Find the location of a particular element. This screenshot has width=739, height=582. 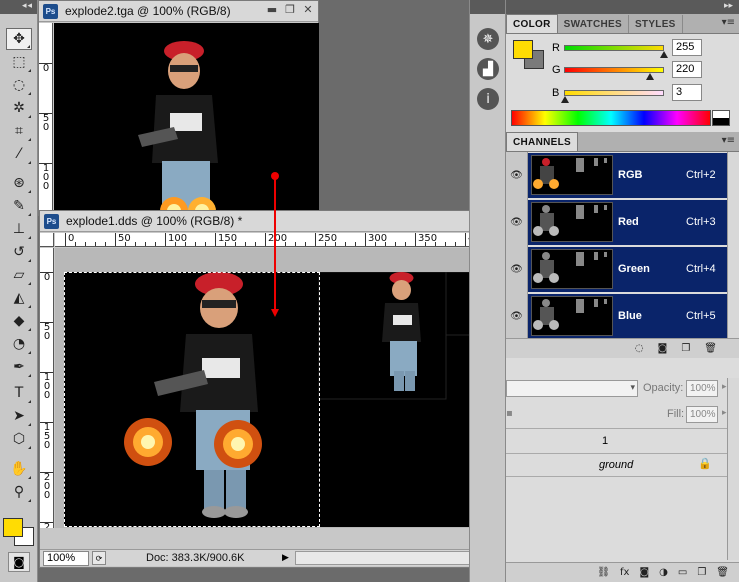

histogram-icon: ▟ is located at coordinates (488, 69).